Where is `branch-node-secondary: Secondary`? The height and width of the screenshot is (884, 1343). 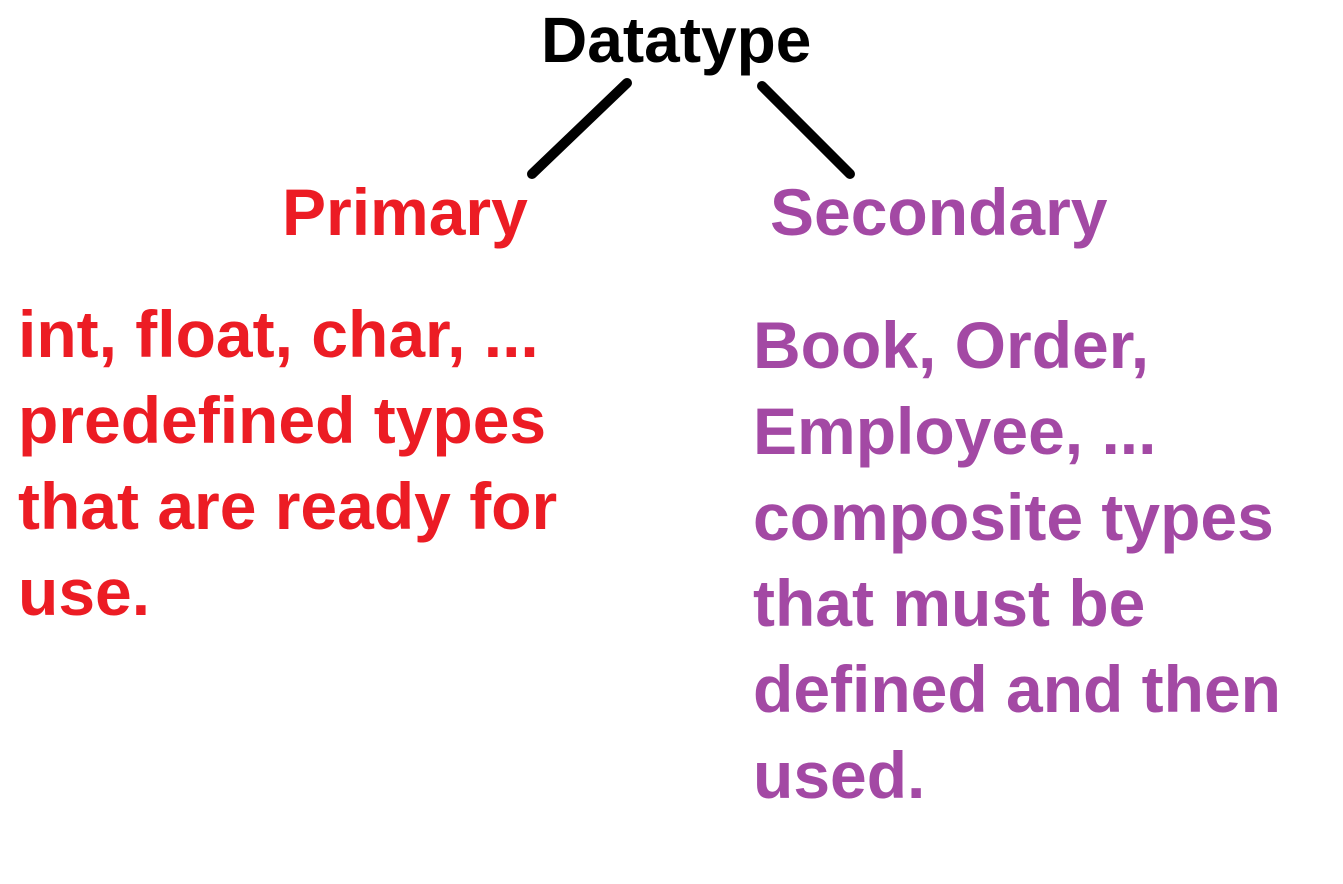
branch-node-secondary: Secondary is located at coordinates (939, 212).